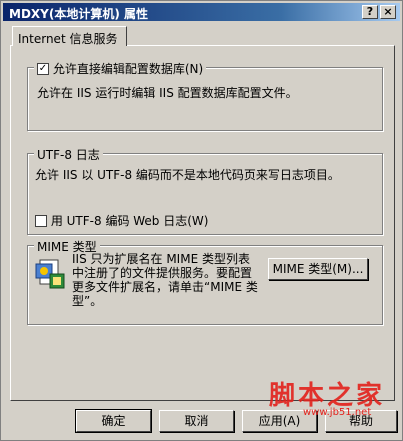 This screenshot has height=441, width=403. I want to click on mime-description-line: IIS 只为扩展名在 MIME 类型列表, so click(161, 259).